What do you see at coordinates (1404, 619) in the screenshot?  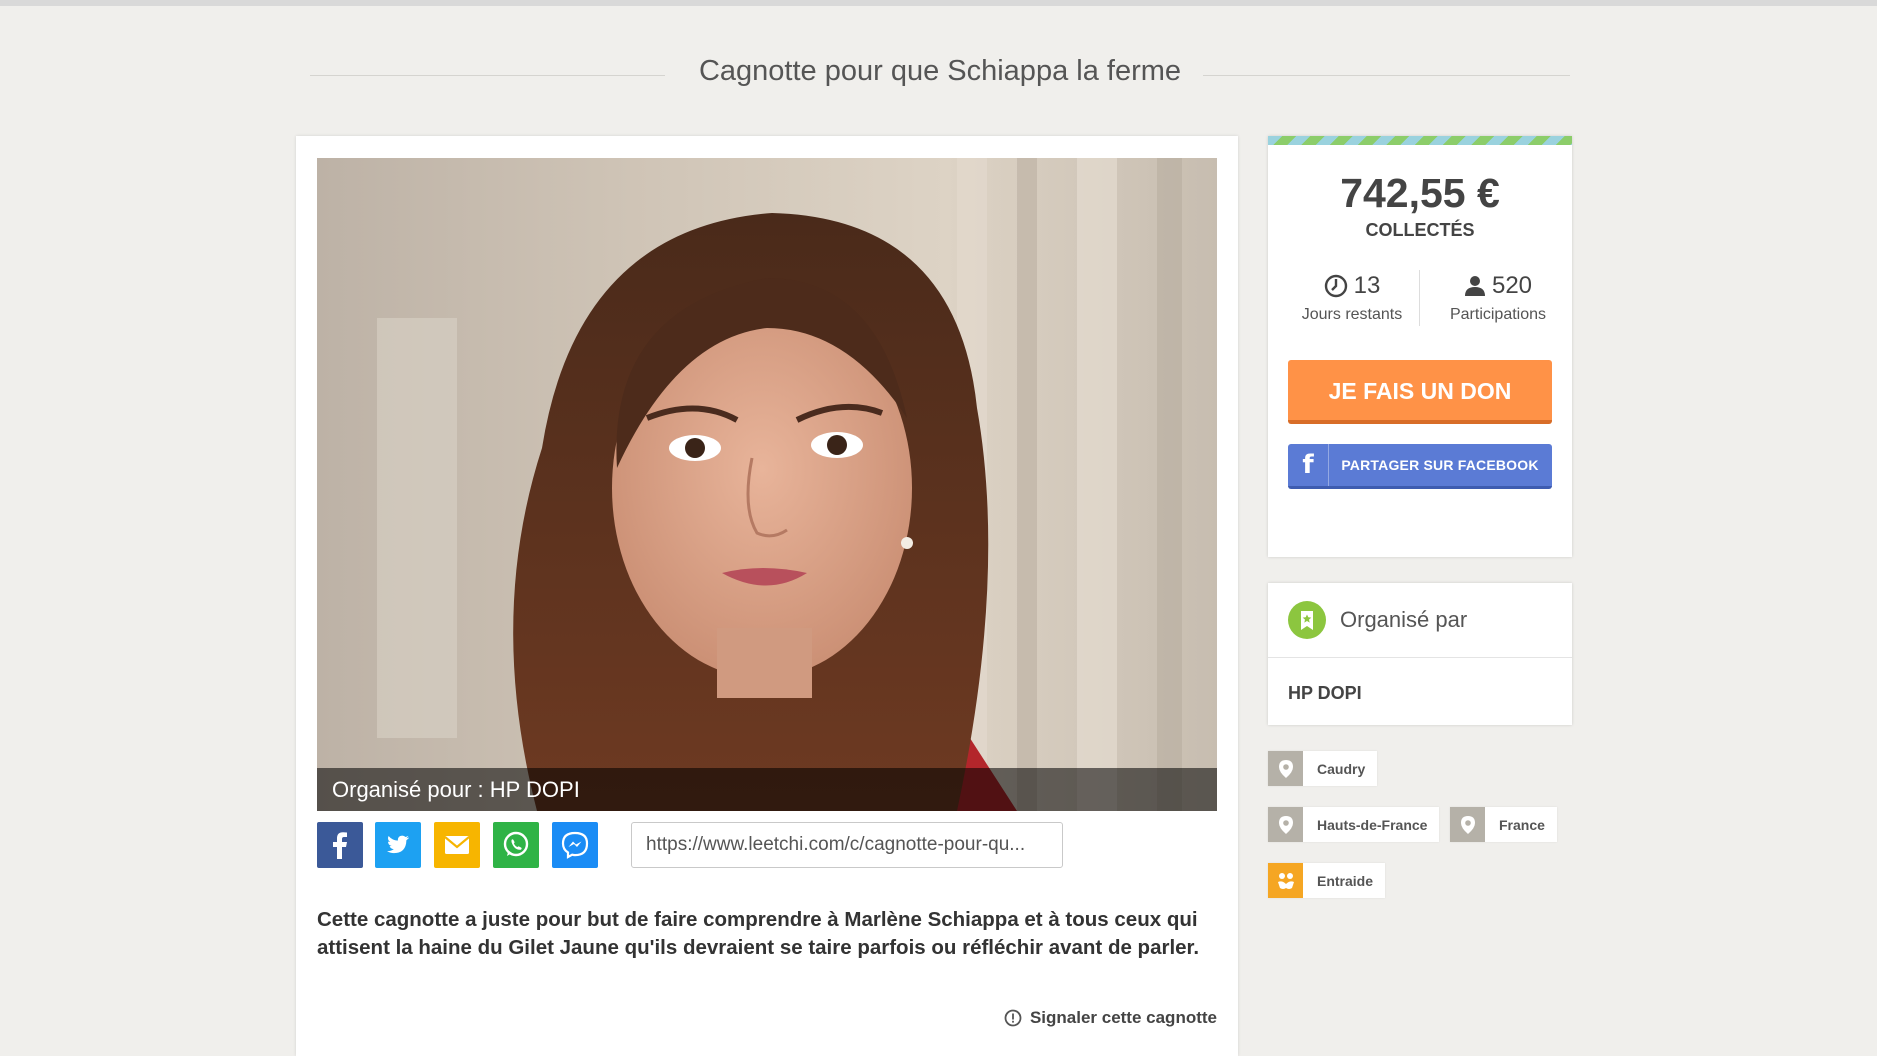 I see `organizer-heading: Organisé par` at bounding box center [1404, 619].